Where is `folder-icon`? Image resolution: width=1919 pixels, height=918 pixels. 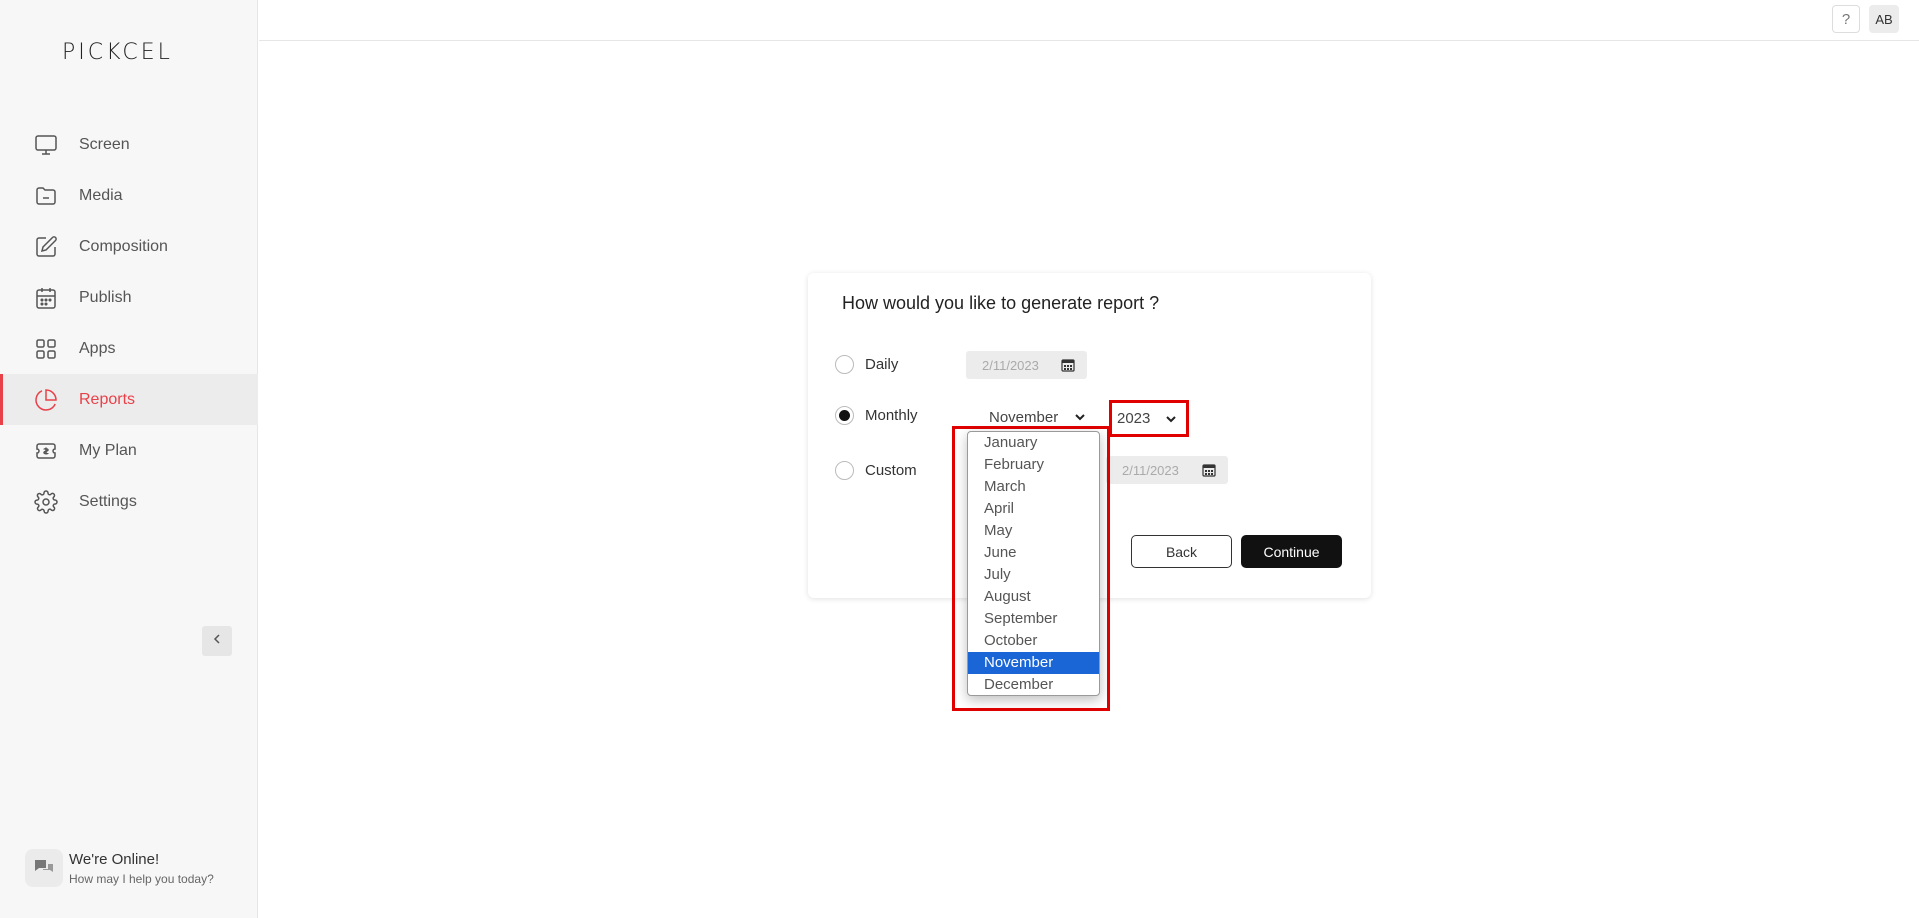
folder-icon is located at coordinates (46, 196).